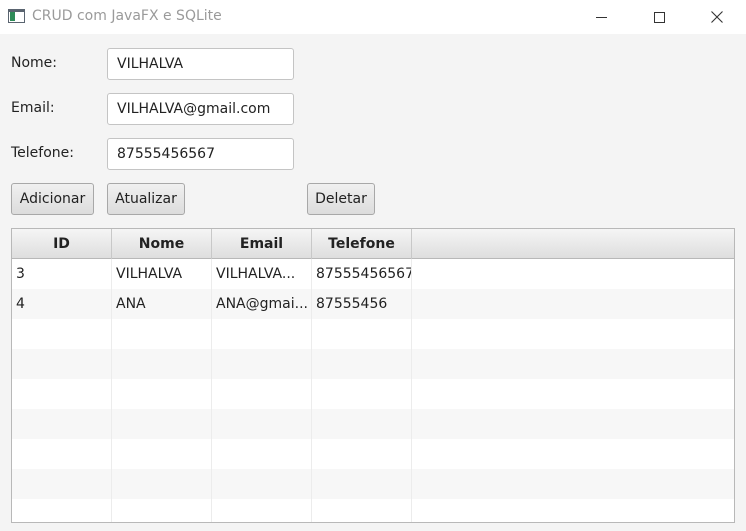 The image size is (746, 531). What do you see at coordinates (16, 16) in the screenshot?
I see `app-icon` at bounding box center [16, 16].